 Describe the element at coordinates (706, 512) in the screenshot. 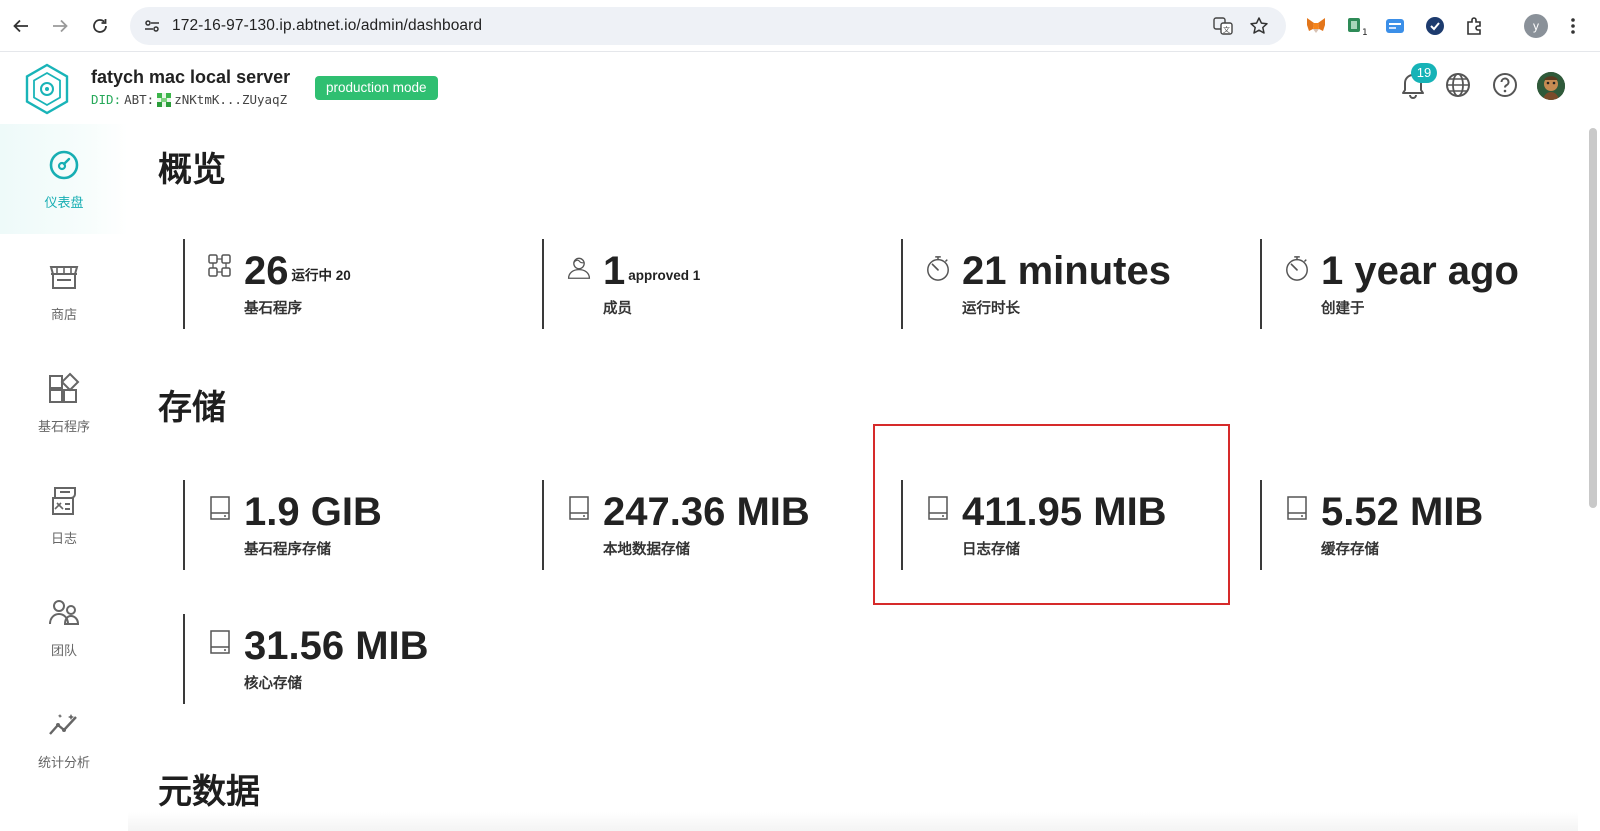

I see `stat-value: 247.36 MIB` at that location.